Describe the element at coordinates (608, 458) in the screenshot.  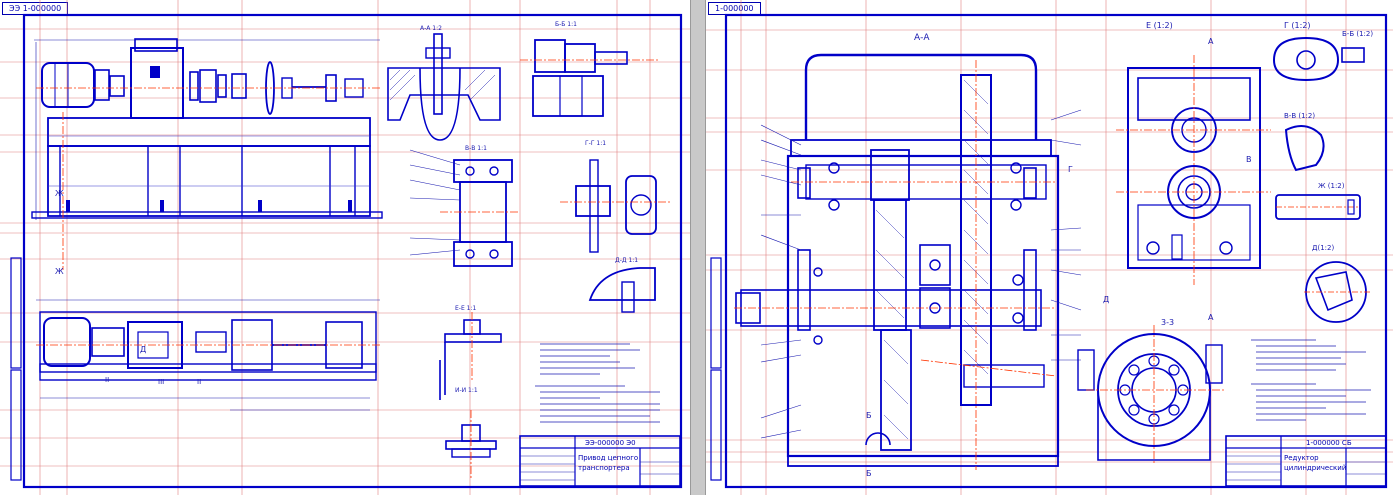
I see `title-name-left-1: Привод цепного` at that location.